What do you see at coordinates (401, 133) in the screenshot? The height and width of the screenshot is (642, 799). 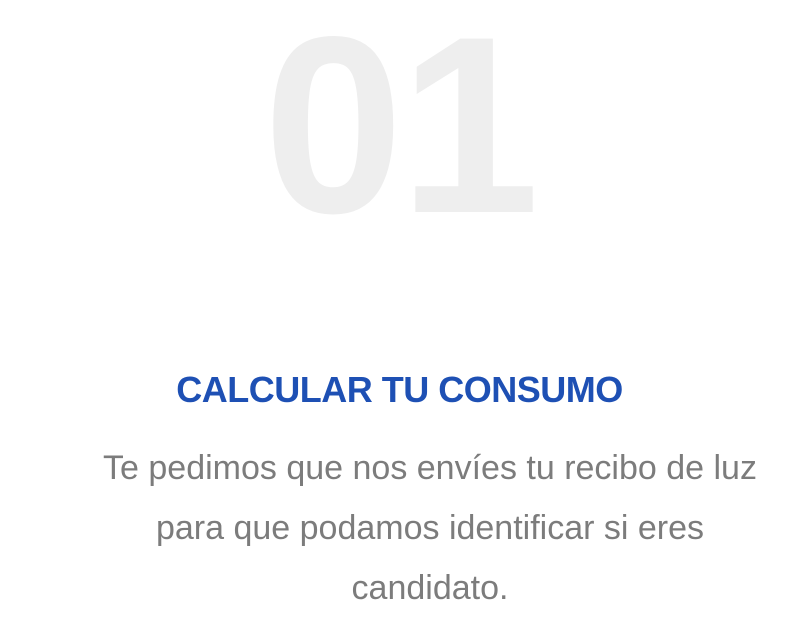 I see `step-number: 01` at bounding box center [401, 133].